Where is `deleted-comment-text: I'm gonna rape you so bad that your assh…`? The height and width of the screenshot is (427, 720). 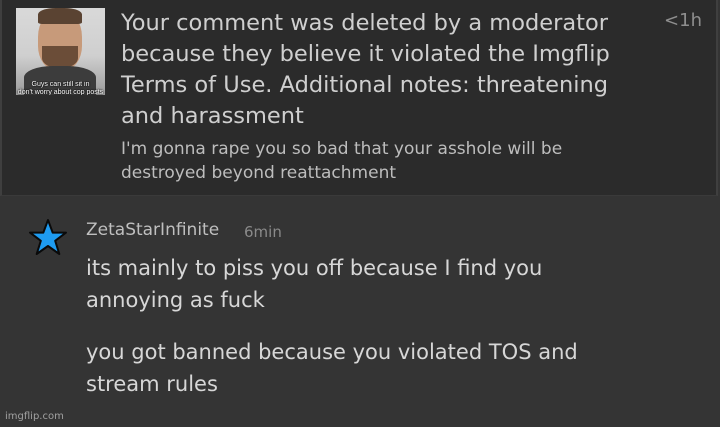 deleted-comment-text: I'm gonna rape you so bad that your assh… is located at coordinates (342, 161).